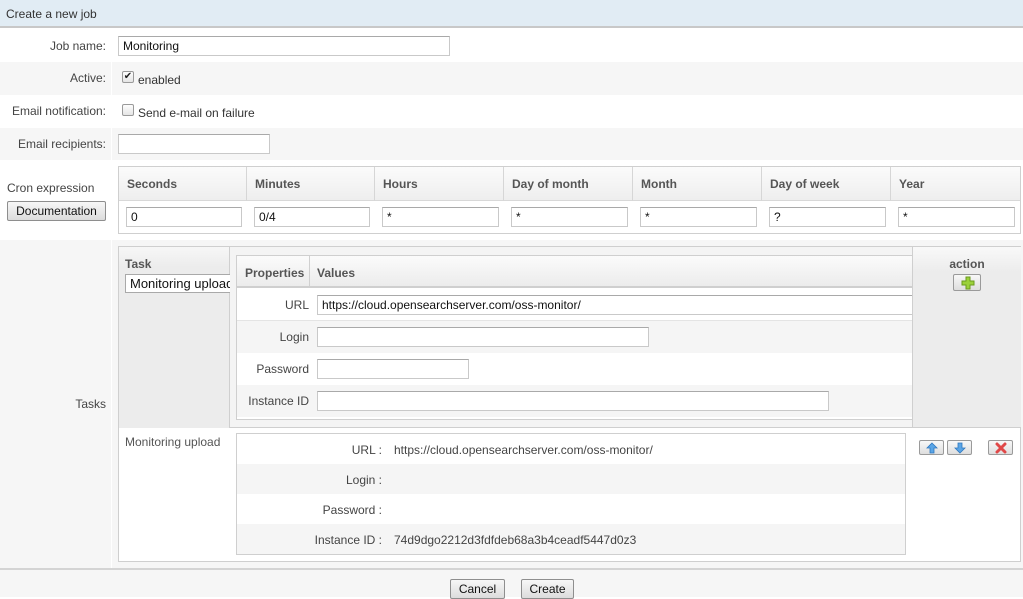 Image resolution: width=1023 pixels, height=599 pixels. Describe the element at coordinates (173, 442) in the screenshot. I see `existing-task-name: Monitoring upload` at that location.